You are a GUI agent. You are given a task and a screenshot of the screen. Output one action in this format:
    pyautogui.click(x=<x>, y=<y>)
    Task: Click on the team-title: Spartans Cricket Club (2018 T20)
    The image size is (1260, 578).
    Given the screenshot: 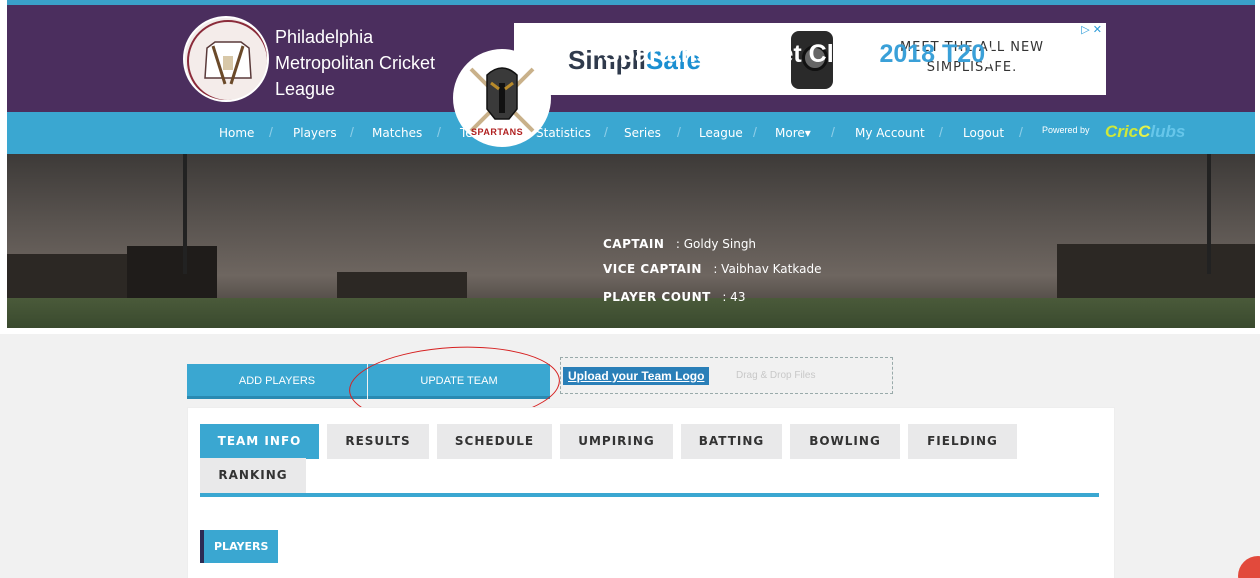 What is the action you would take?
    pyautogui.click(x=798, y=54)
    